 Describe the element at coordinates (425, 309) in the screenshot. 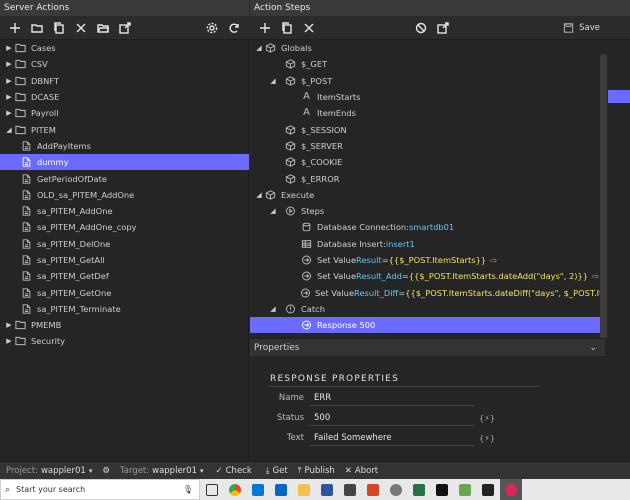

I see `step-catch: ◢ Catch` at that location.